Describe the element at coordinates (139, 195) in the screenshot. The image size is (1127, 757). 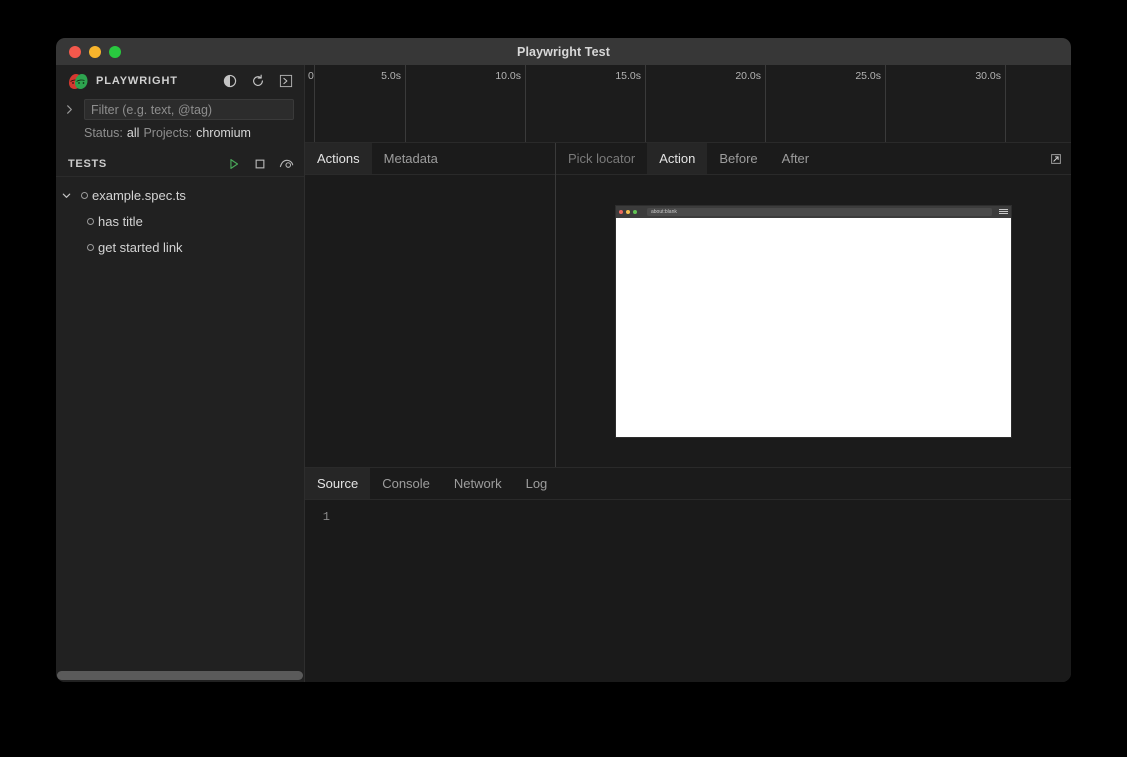
I see `test-name-label: example.spec.ts` at that location.